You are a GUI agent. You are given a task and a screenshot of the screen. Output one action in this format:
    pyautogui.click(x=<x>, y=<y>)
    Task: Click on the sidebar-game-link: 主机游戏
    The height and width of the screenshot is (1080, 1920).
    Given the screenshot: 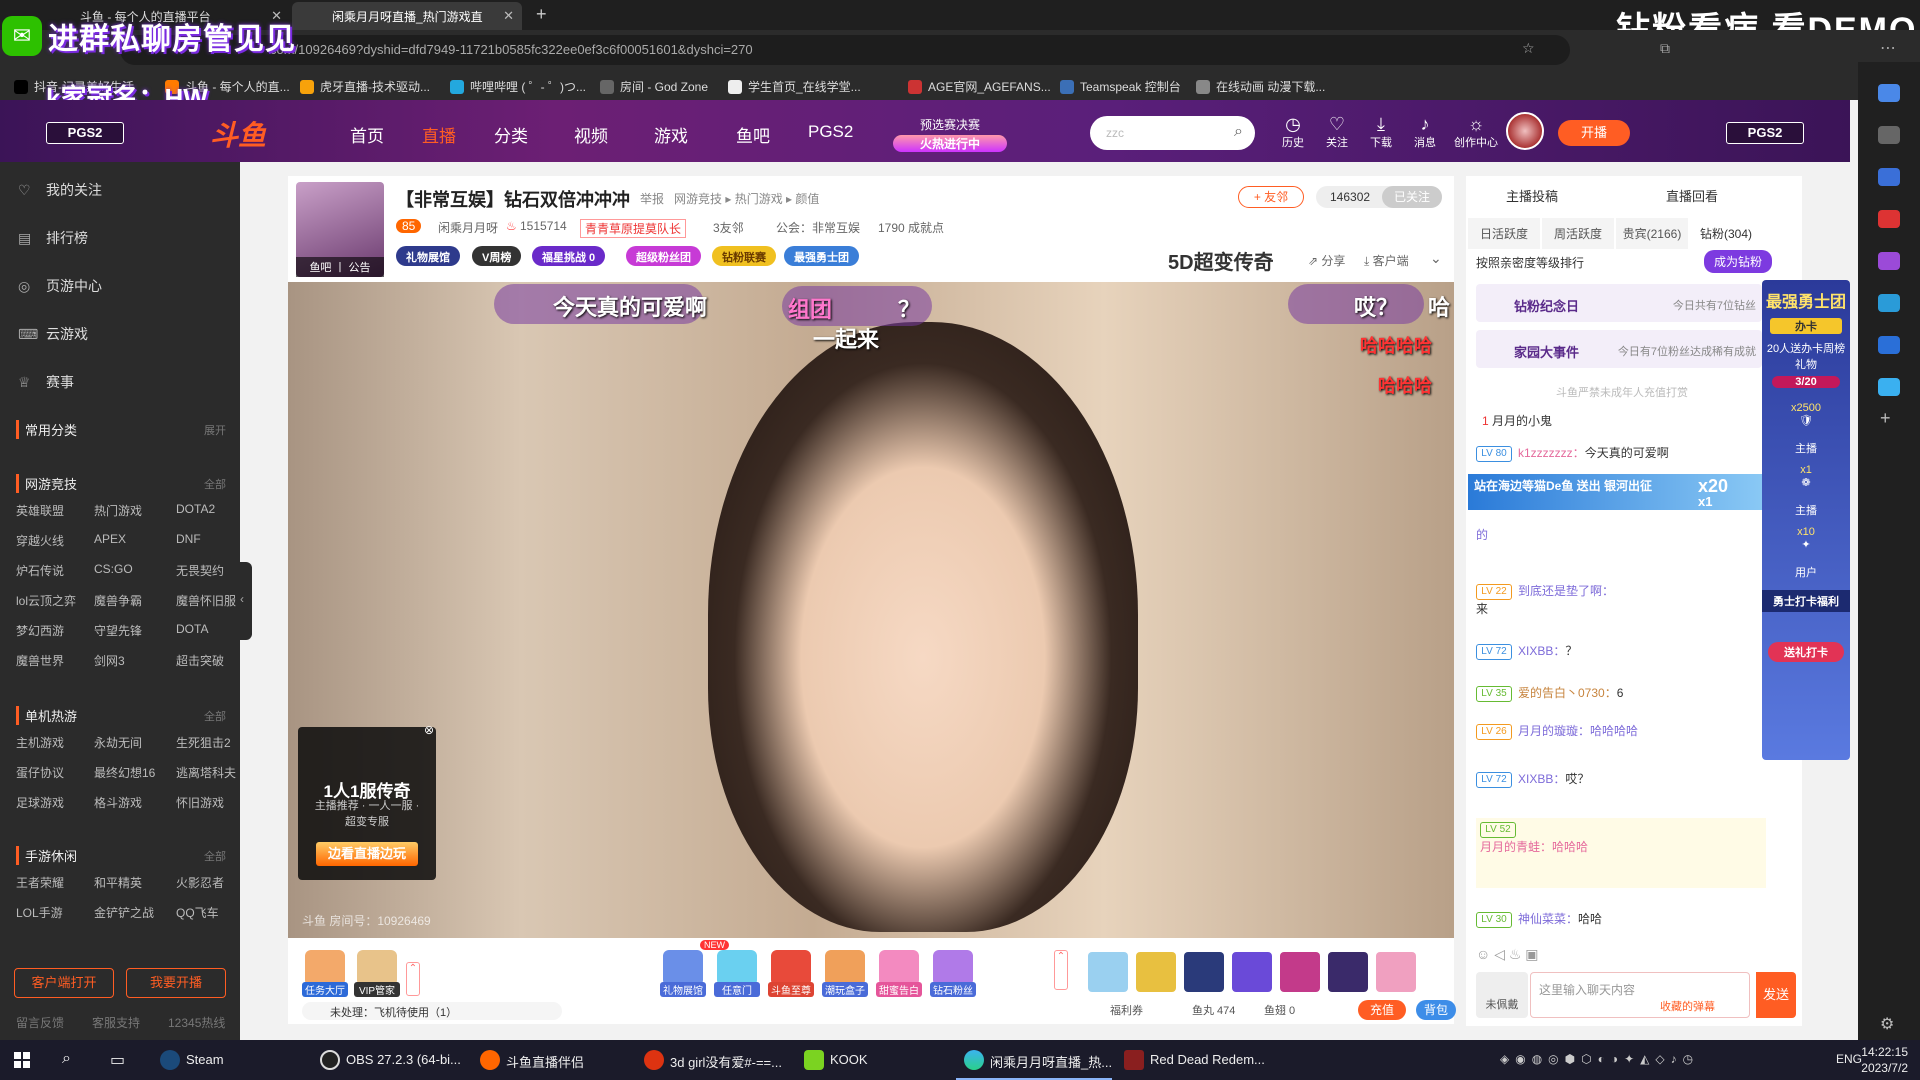 What is the action you would take?
    pyautogui.click(x=40, y=742)
    